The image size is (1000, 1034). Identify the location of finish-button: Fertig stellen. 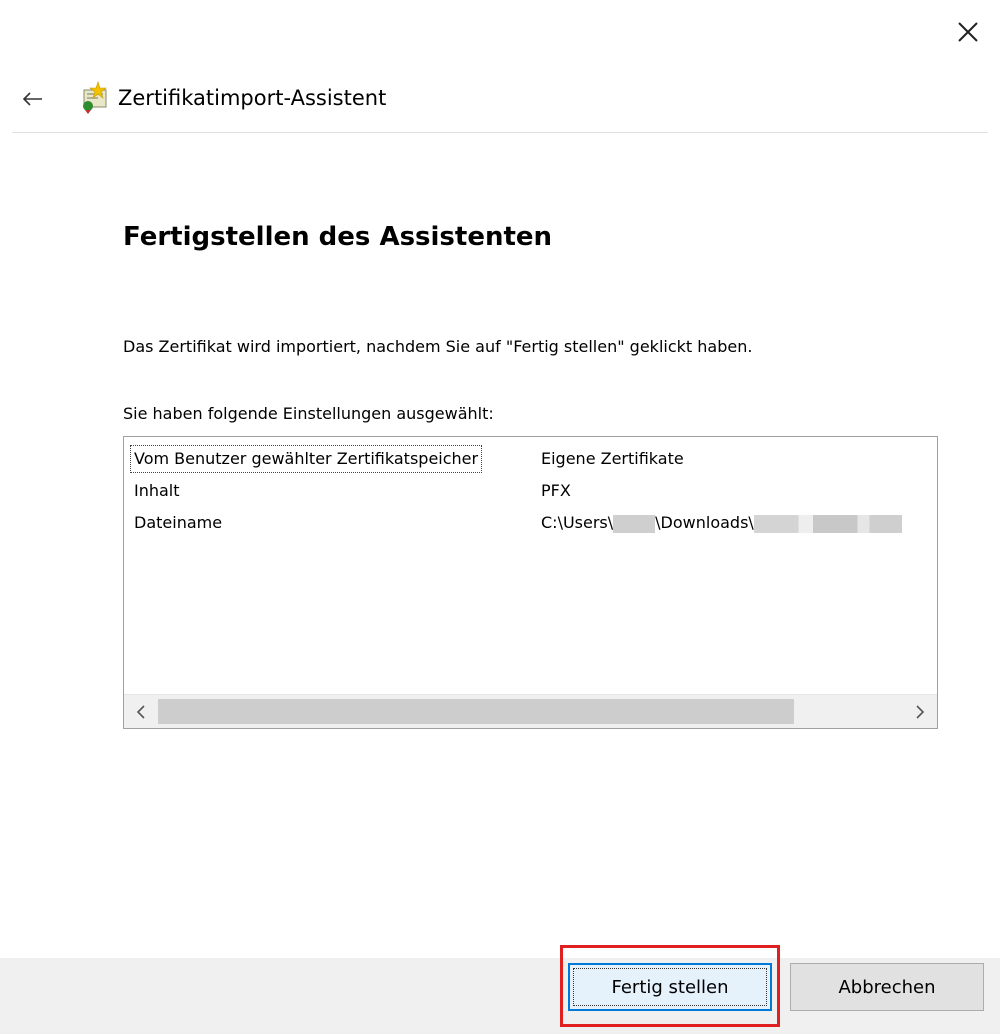
(670, 987).